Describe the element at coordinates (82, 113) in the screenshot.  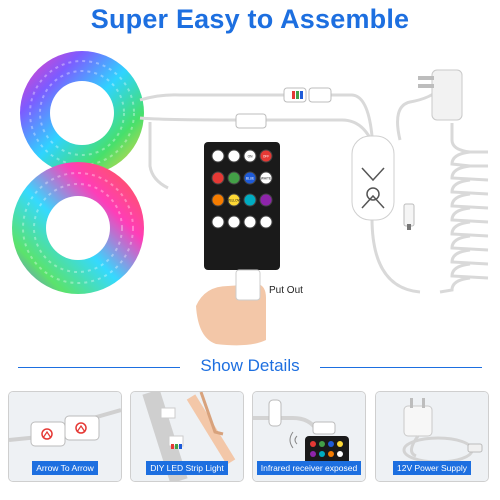
I see `led-reel-top` at that location.